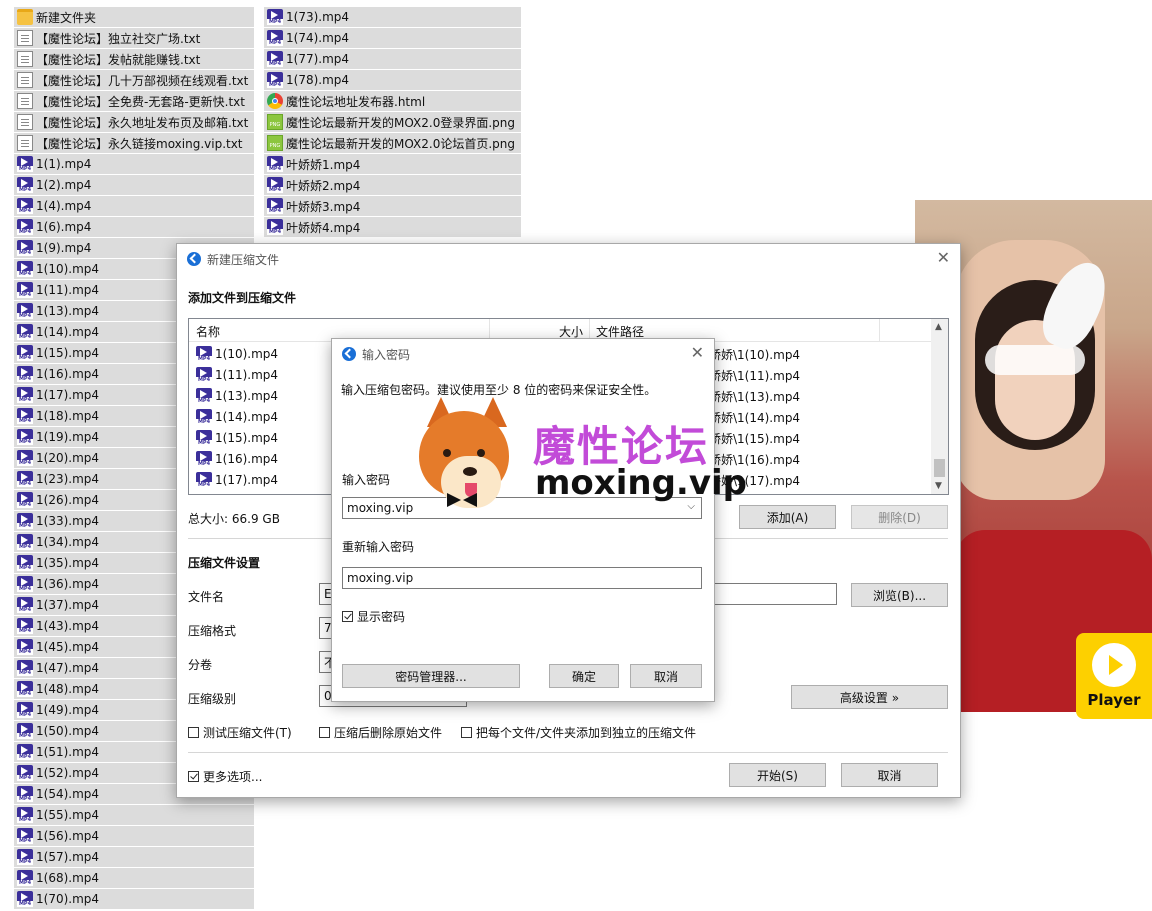  Describe the element at coordinates (380, 508) in the screenshot. I see `password-value: moxing.vip` at that location.